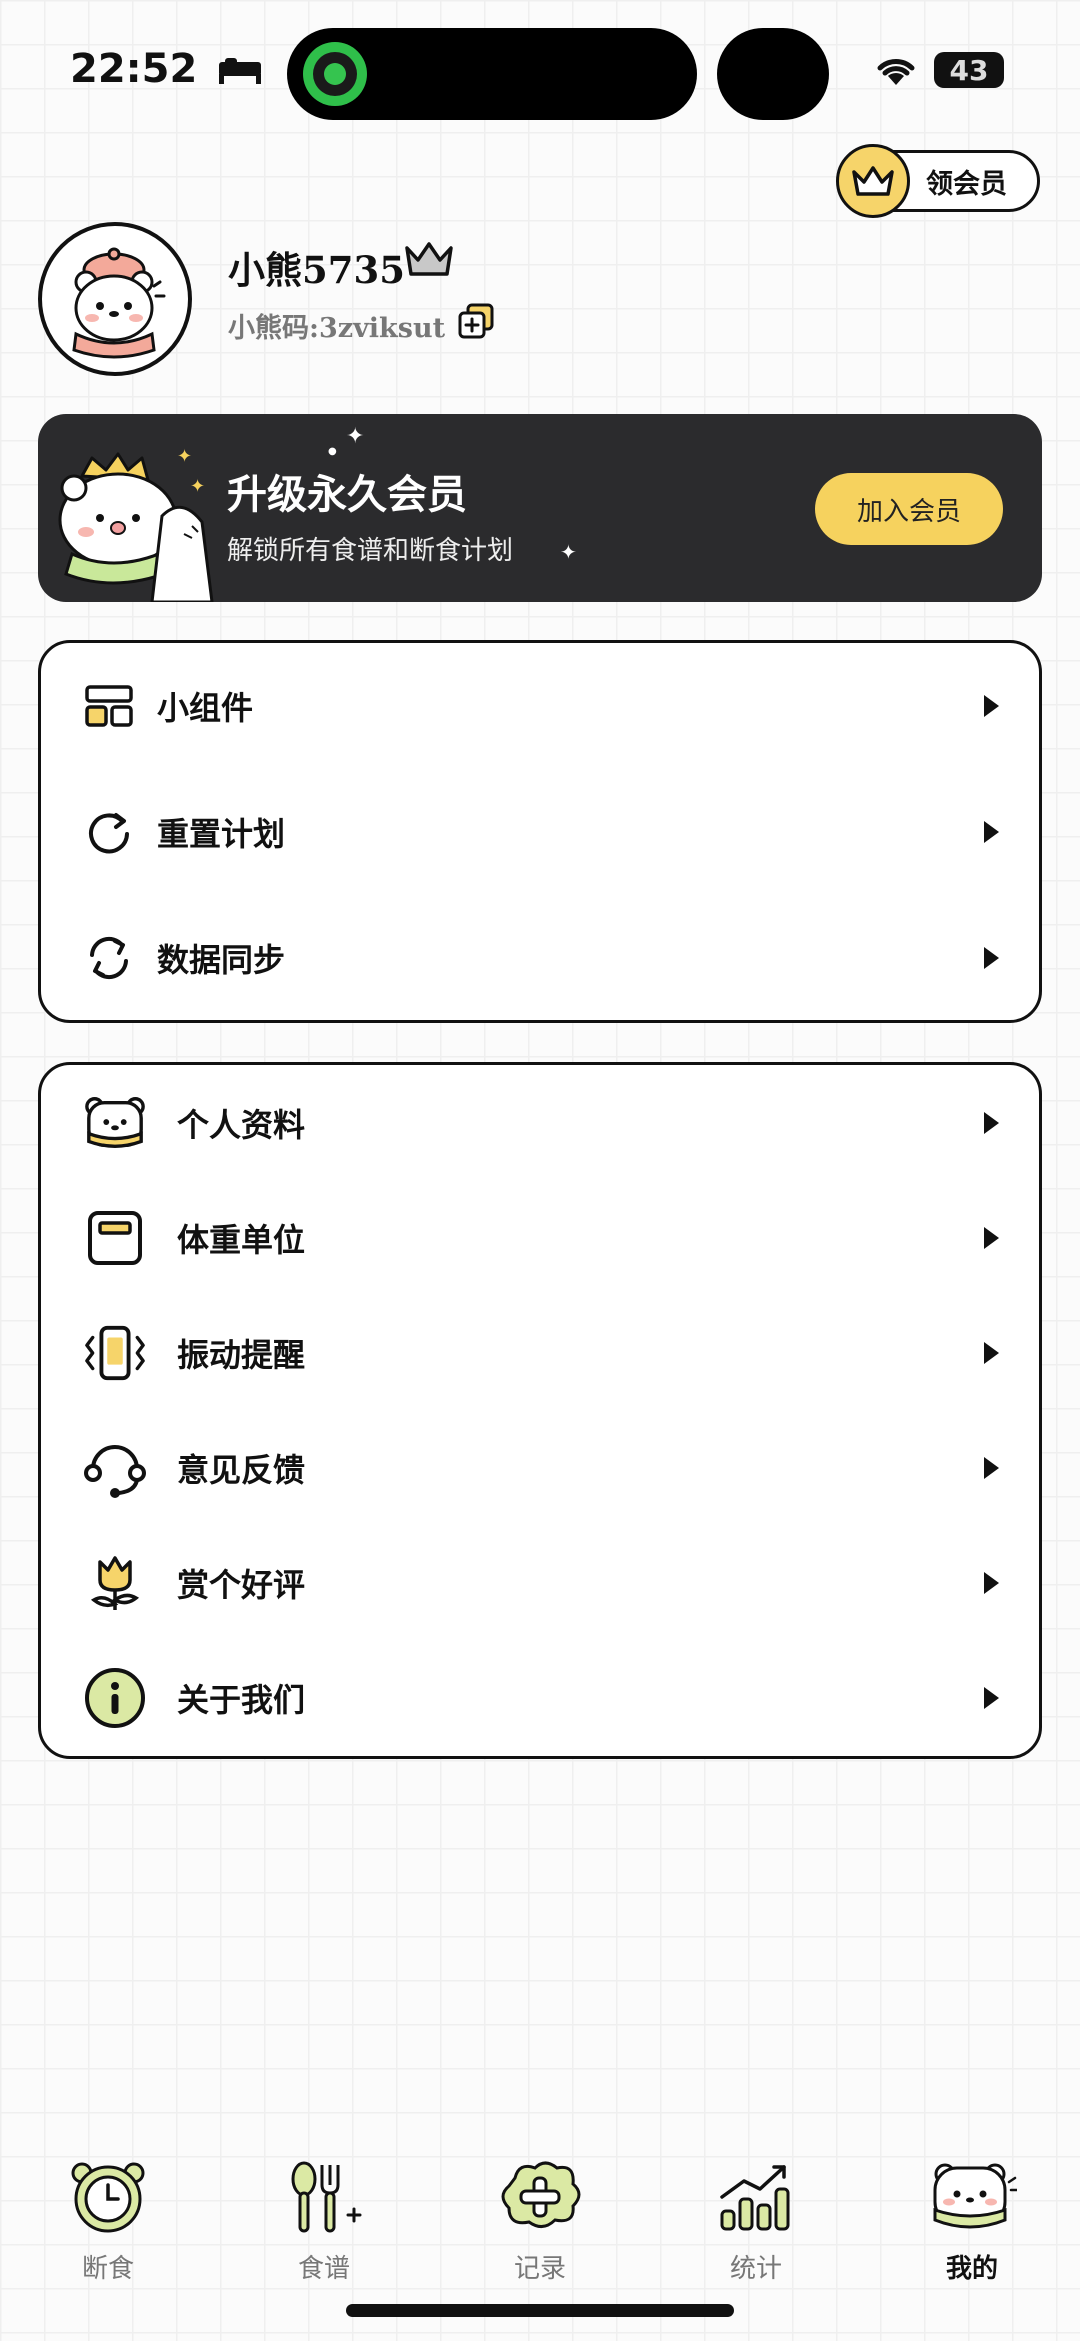 Image resolution: width=1080 pixels, height=2341 pixels. What do you see at coordinates (323, 2269) in the screenshot?
I see `tab-label: 食谱` at bounding box center [323, 2269].